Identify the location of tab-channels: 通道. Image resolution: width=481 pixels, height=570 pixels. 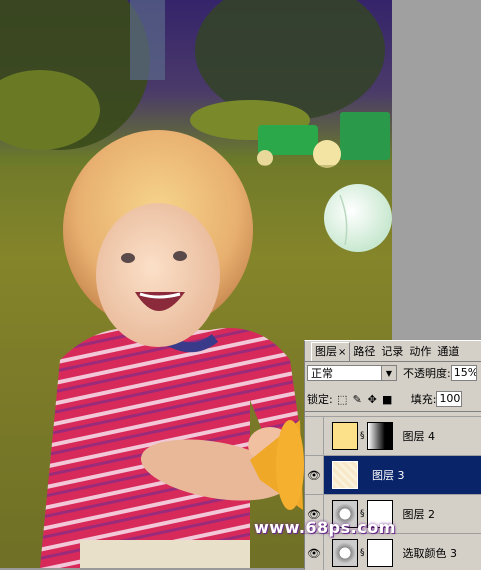
(448, 352).